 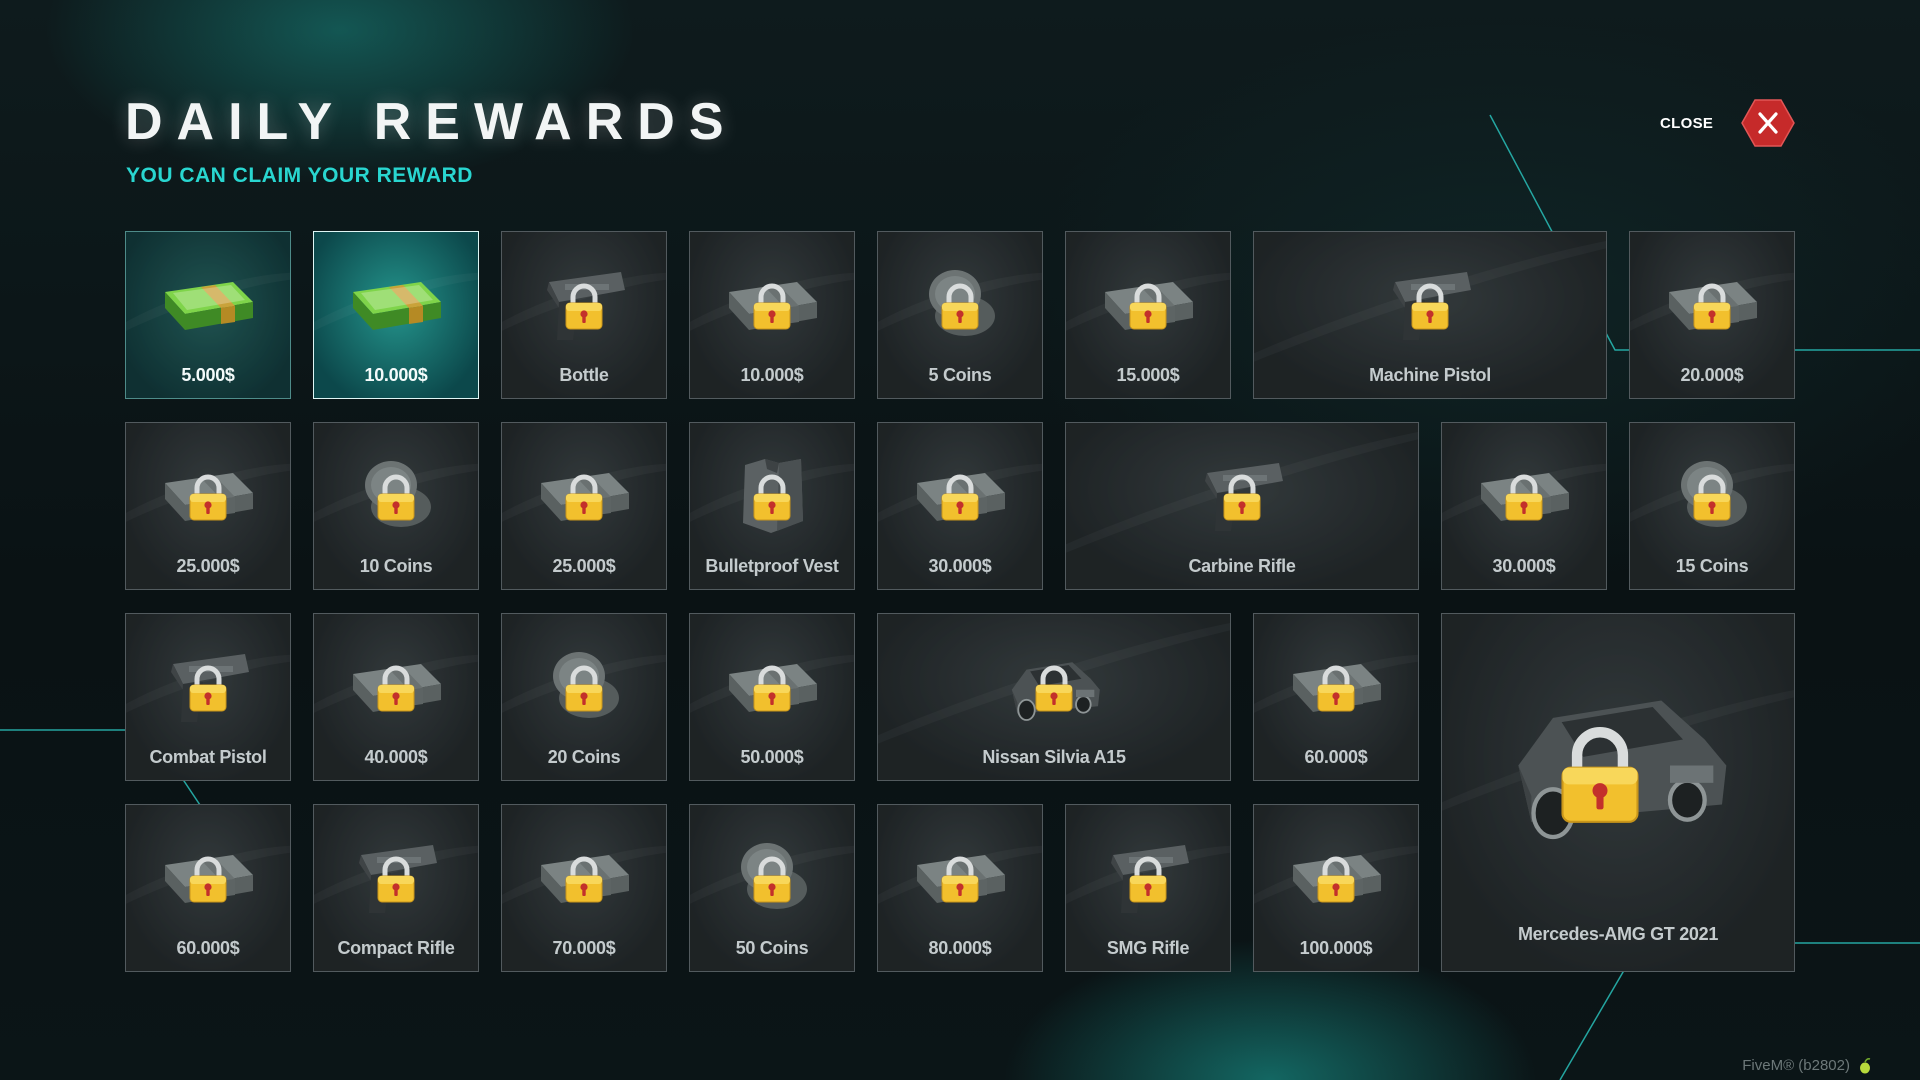 I want to click on close-button, so click(x=1768, y=123).